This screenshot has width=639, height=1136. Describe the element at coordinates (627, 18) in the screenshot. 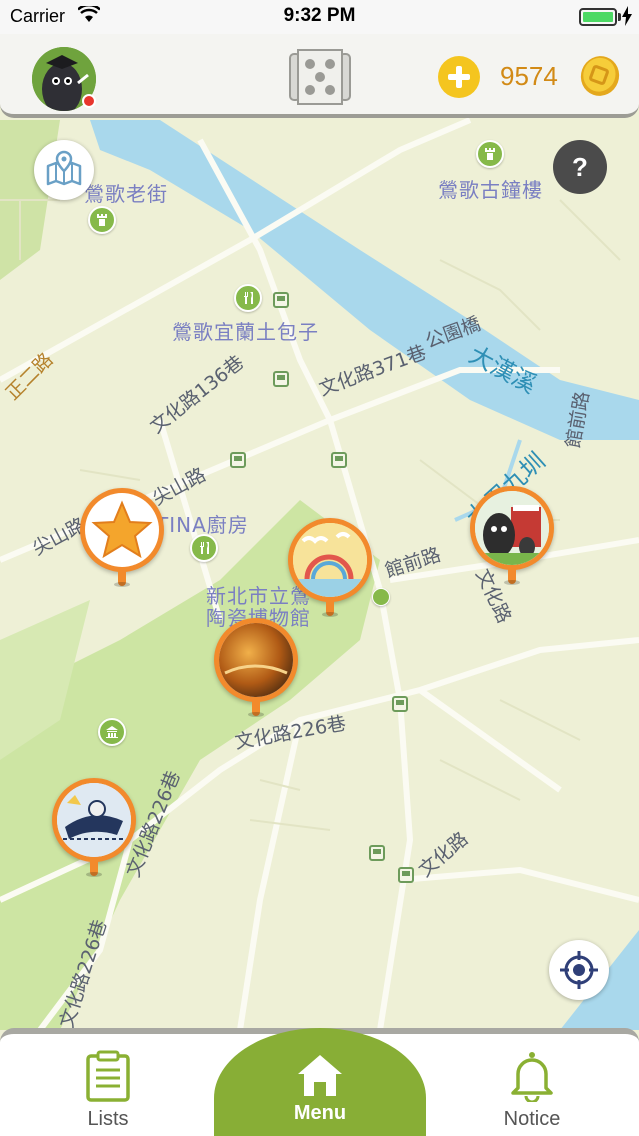

I see `charging-icon` at that location.